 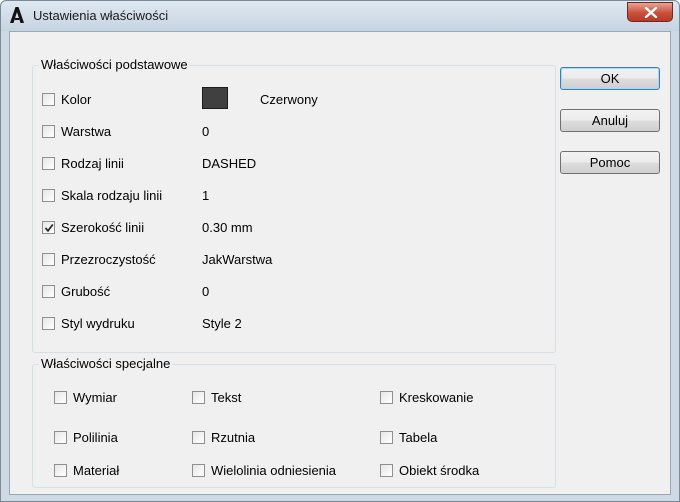 I want to click on property-label: Grubość, so click(x=86, y=291).